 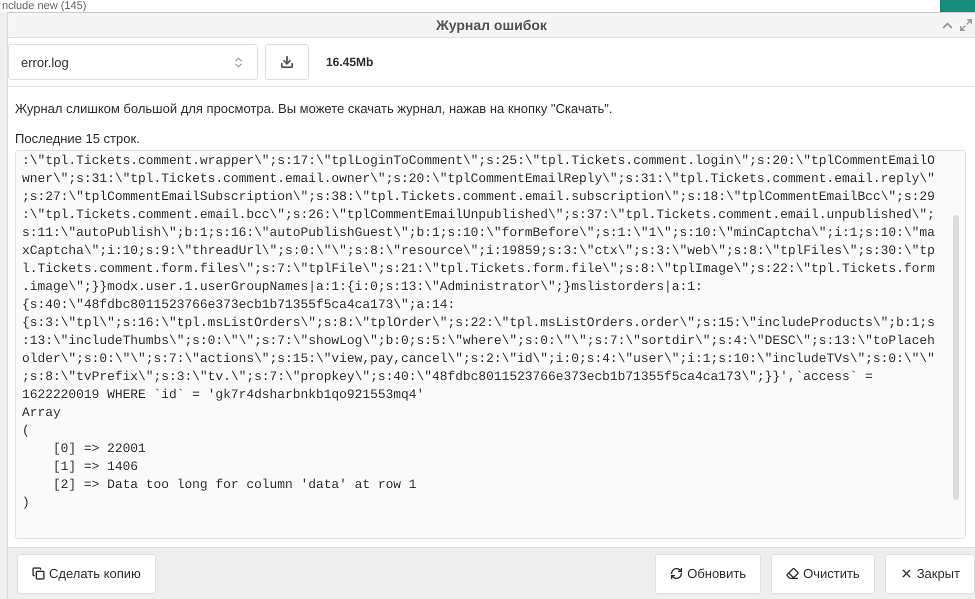 I want to click on log-line: ;s:27:\"tplCommentEmailSubscription\";s:38:\"tpl.Tickets.comment.email.subscription\";s:18:\"tplCommentEmailBcc\";s:29, so click(x=479, y=197).